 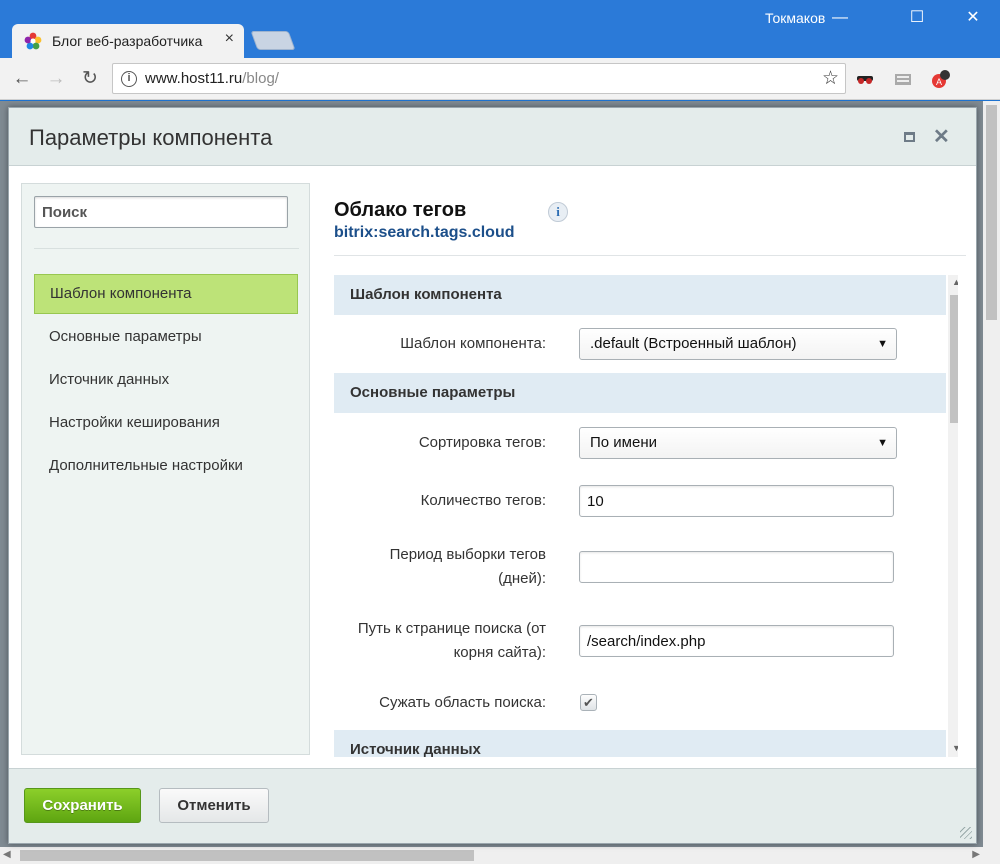 I want to click on site-info-icon: i, so click(x=129, y=79).